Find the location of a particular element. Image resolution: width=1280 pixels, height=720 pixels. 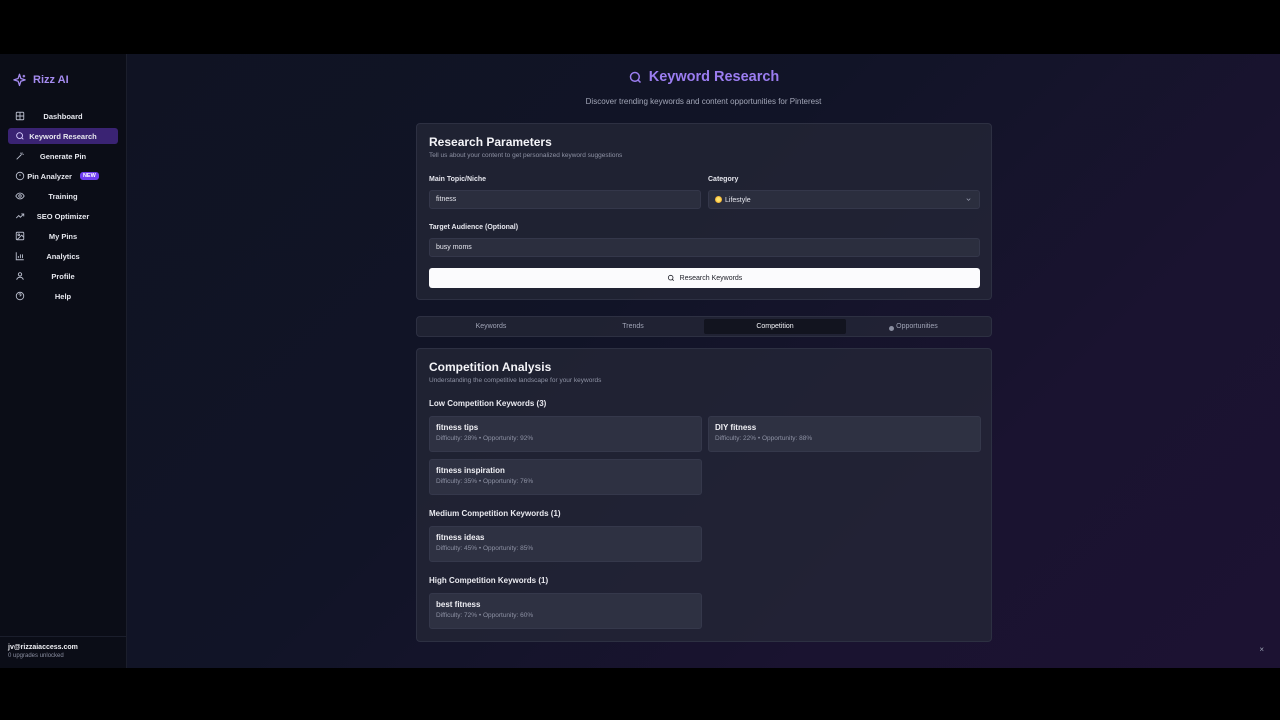

sidebar-item-my-pins: My Pins is located at coordinates (63, 236).